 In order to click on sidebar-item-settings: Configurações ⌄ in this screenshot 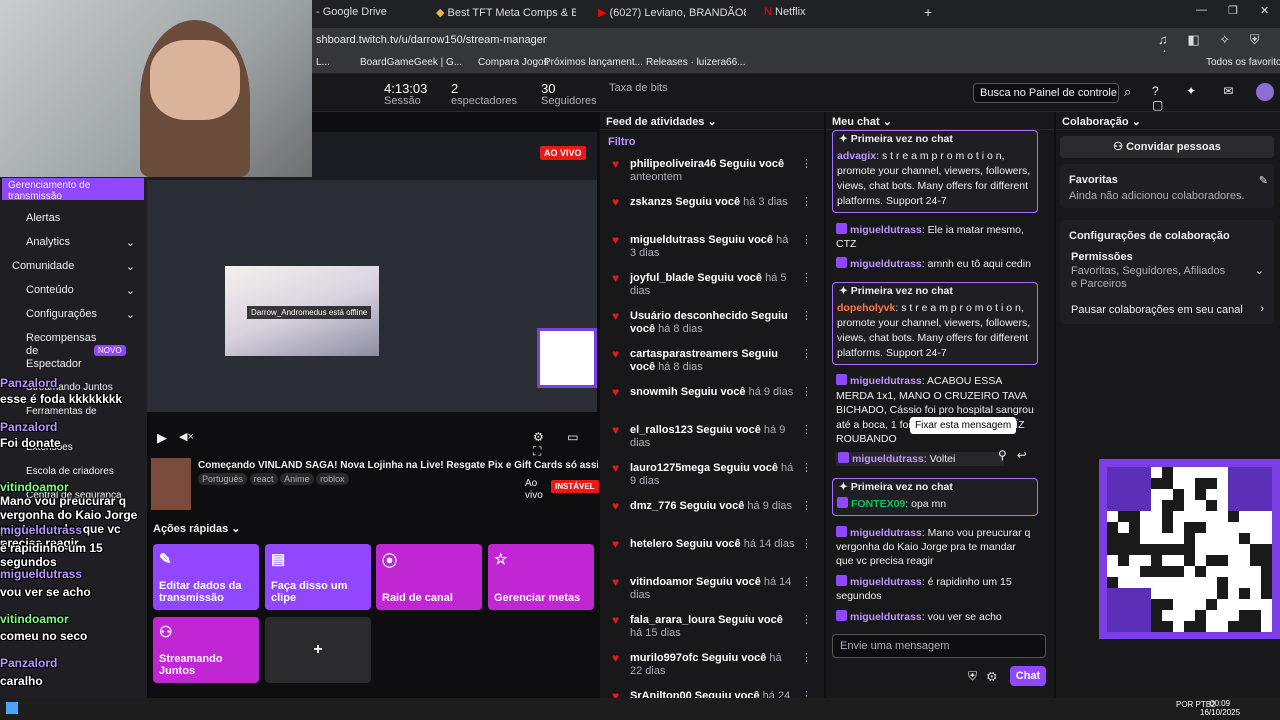, I will do `click(75, 314)`.